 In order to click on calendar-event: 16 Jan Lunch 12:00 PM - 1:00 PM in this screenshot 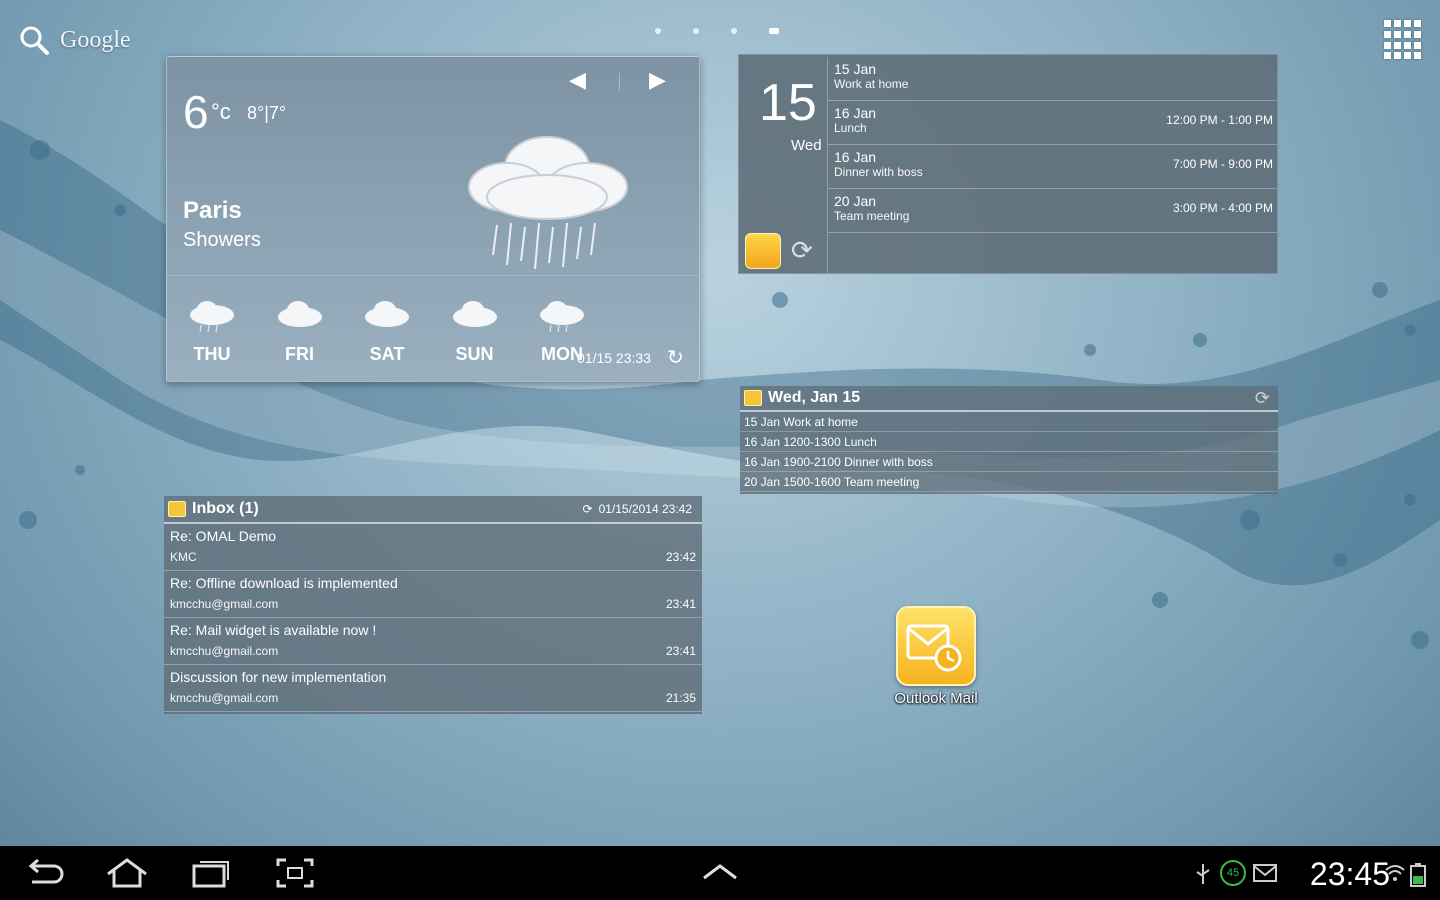, I will do `click(1052, 123)`.